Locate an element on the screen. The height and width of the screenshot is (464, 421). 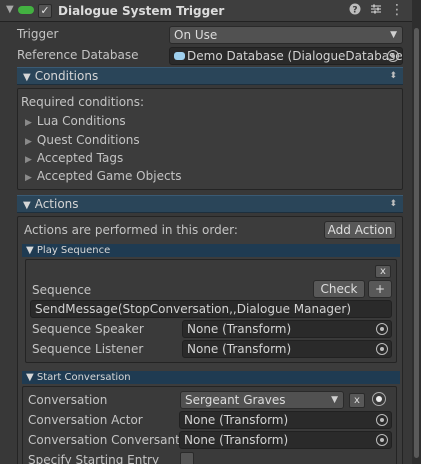
conversation-dropdown: Sergeant Graves ▼ is located at coordinates (262, 400).